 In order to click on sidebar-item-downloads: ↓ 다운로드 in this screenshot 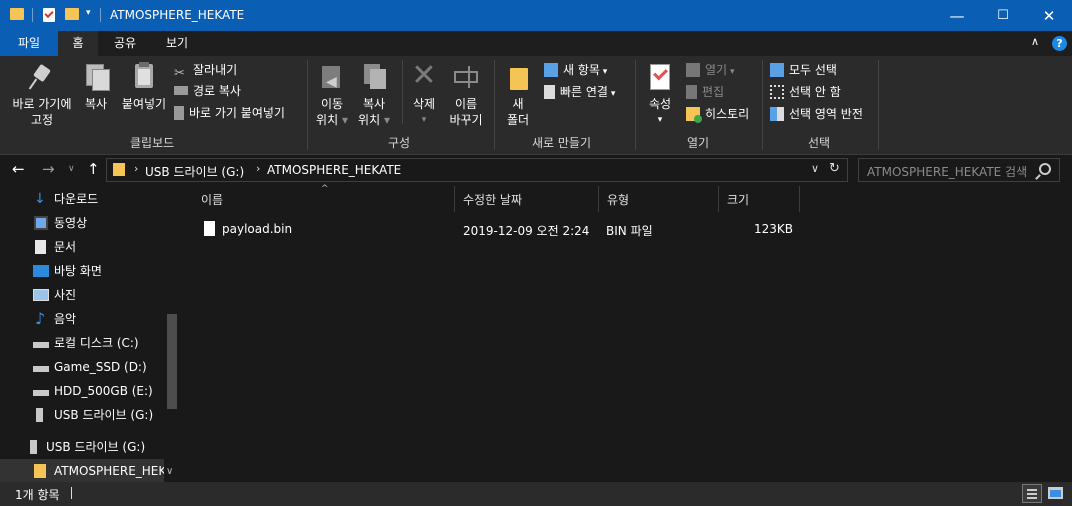, I will do `click(82, 199)`.